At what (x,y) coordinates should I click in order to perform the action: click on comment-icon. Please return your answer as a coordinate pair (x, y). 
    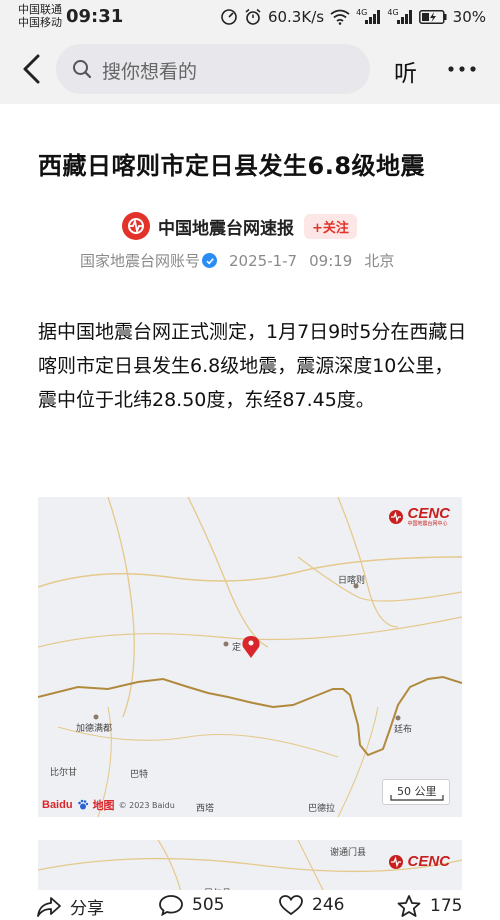
    Looking at the image, I should click on (171, 905).